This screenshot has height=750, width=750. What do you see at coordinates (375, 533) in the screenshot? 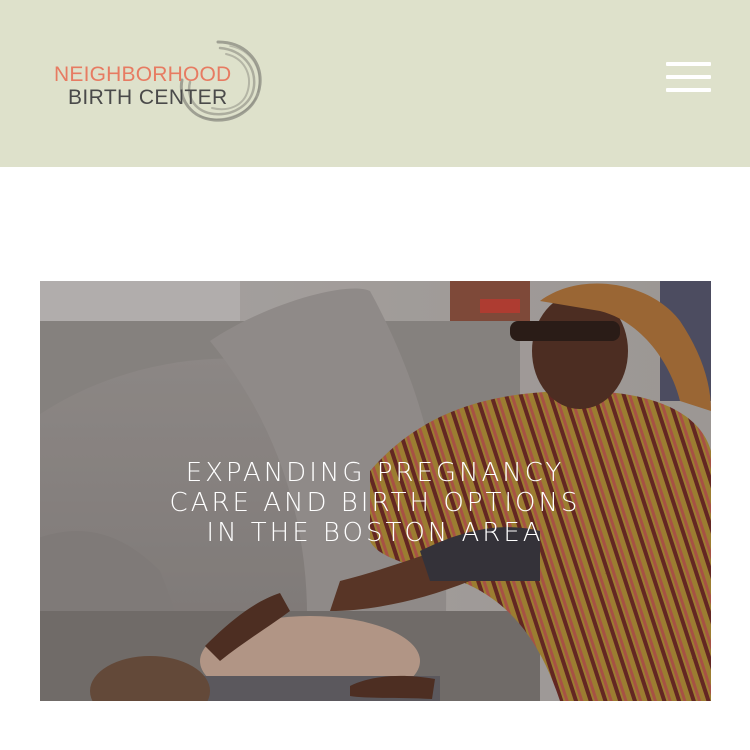
I see `hero-heading-line: IN THE BOSTON AREA` at bounding box center [375, 533].